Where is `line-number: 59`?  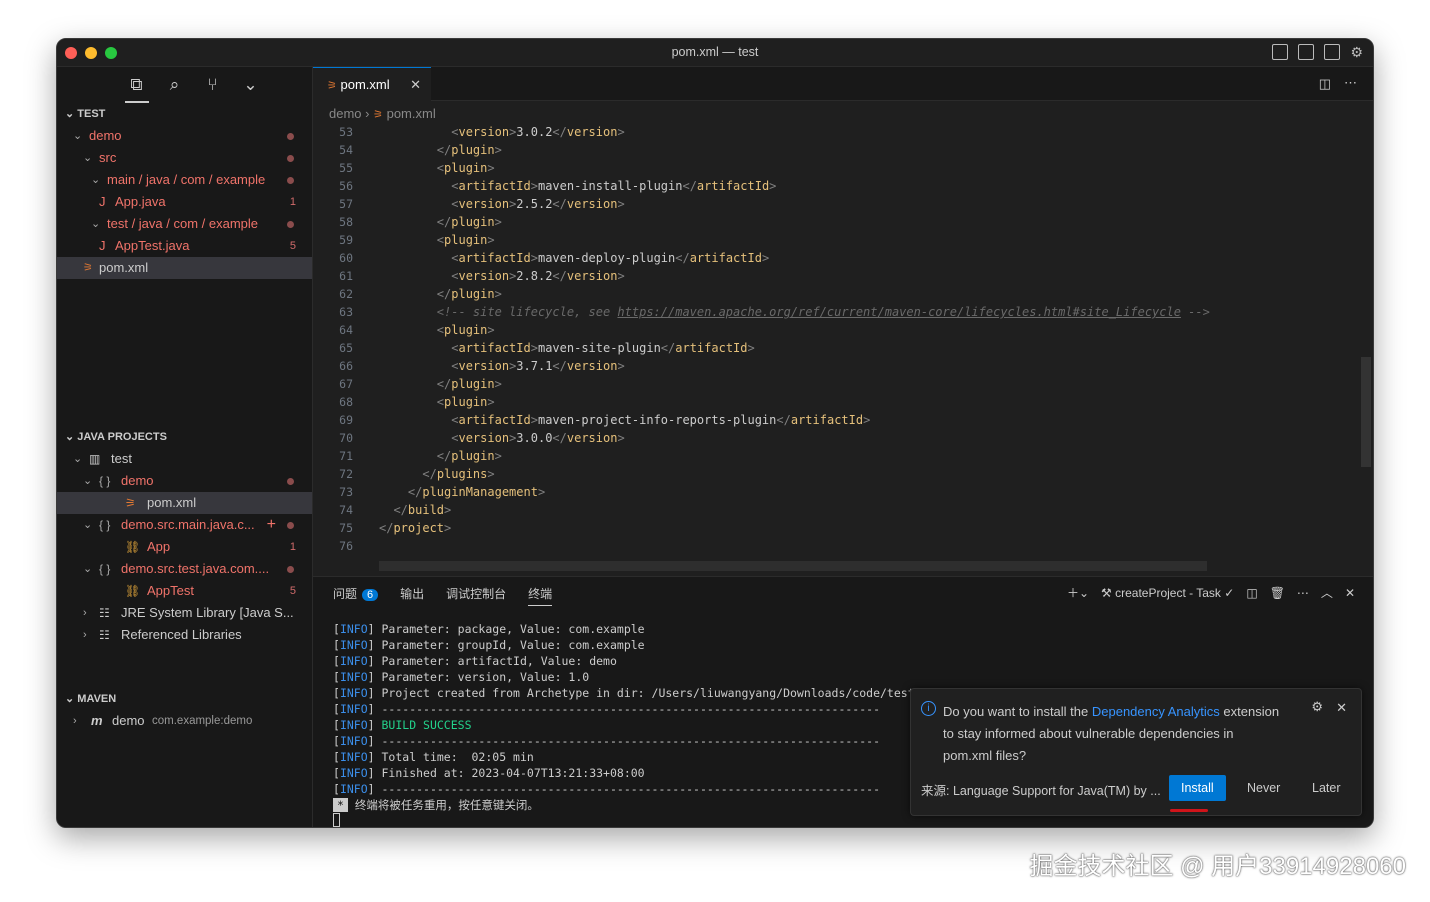 line-number: 59 is located at coordinates (346, 240).